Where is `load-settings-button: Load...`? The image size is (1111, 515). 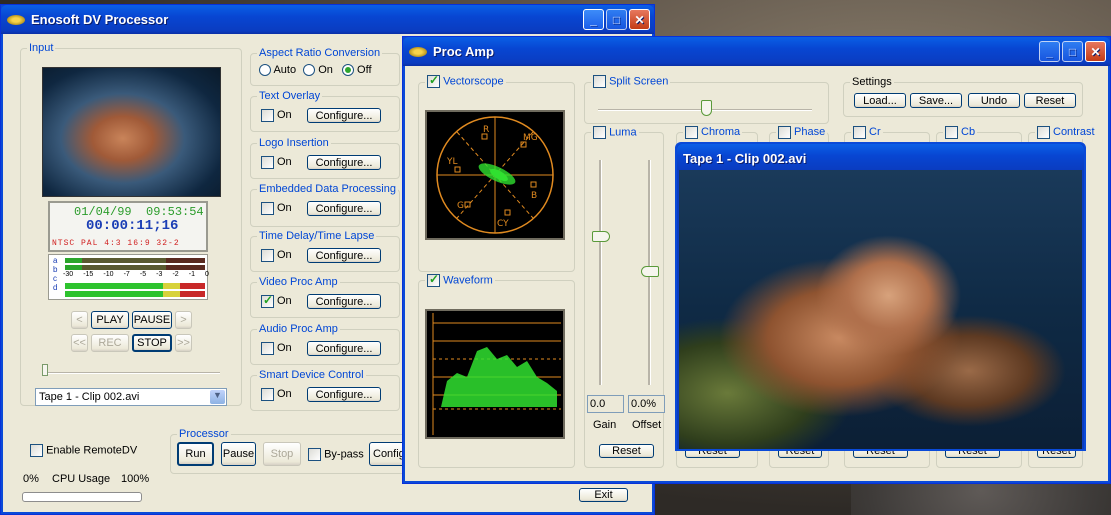
load-settings-button: Load... is located at coordinates (880, 100).